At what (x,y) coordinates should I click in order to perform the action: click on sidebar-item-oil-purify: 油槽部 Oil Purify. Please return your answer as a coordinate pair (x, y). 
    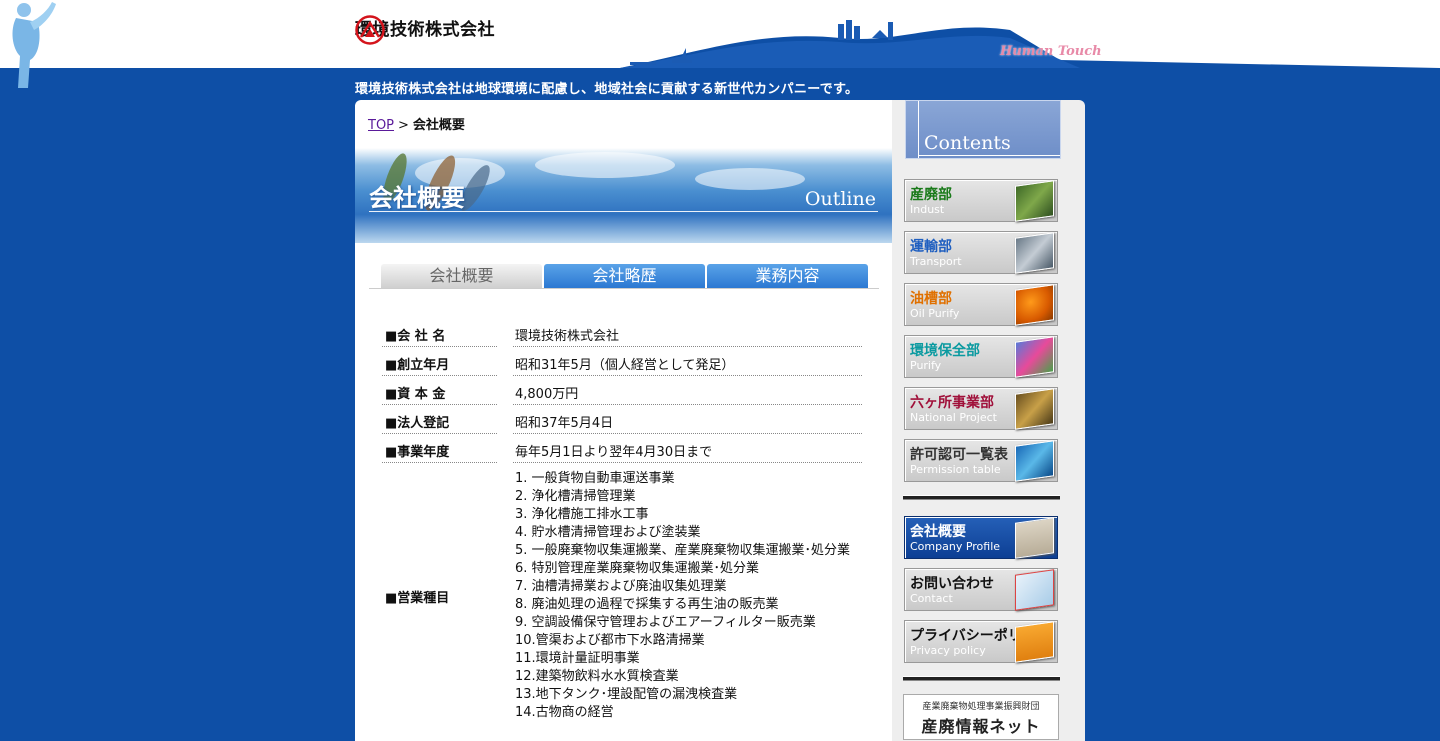
    Looking at the image, I should click on (981, 304).